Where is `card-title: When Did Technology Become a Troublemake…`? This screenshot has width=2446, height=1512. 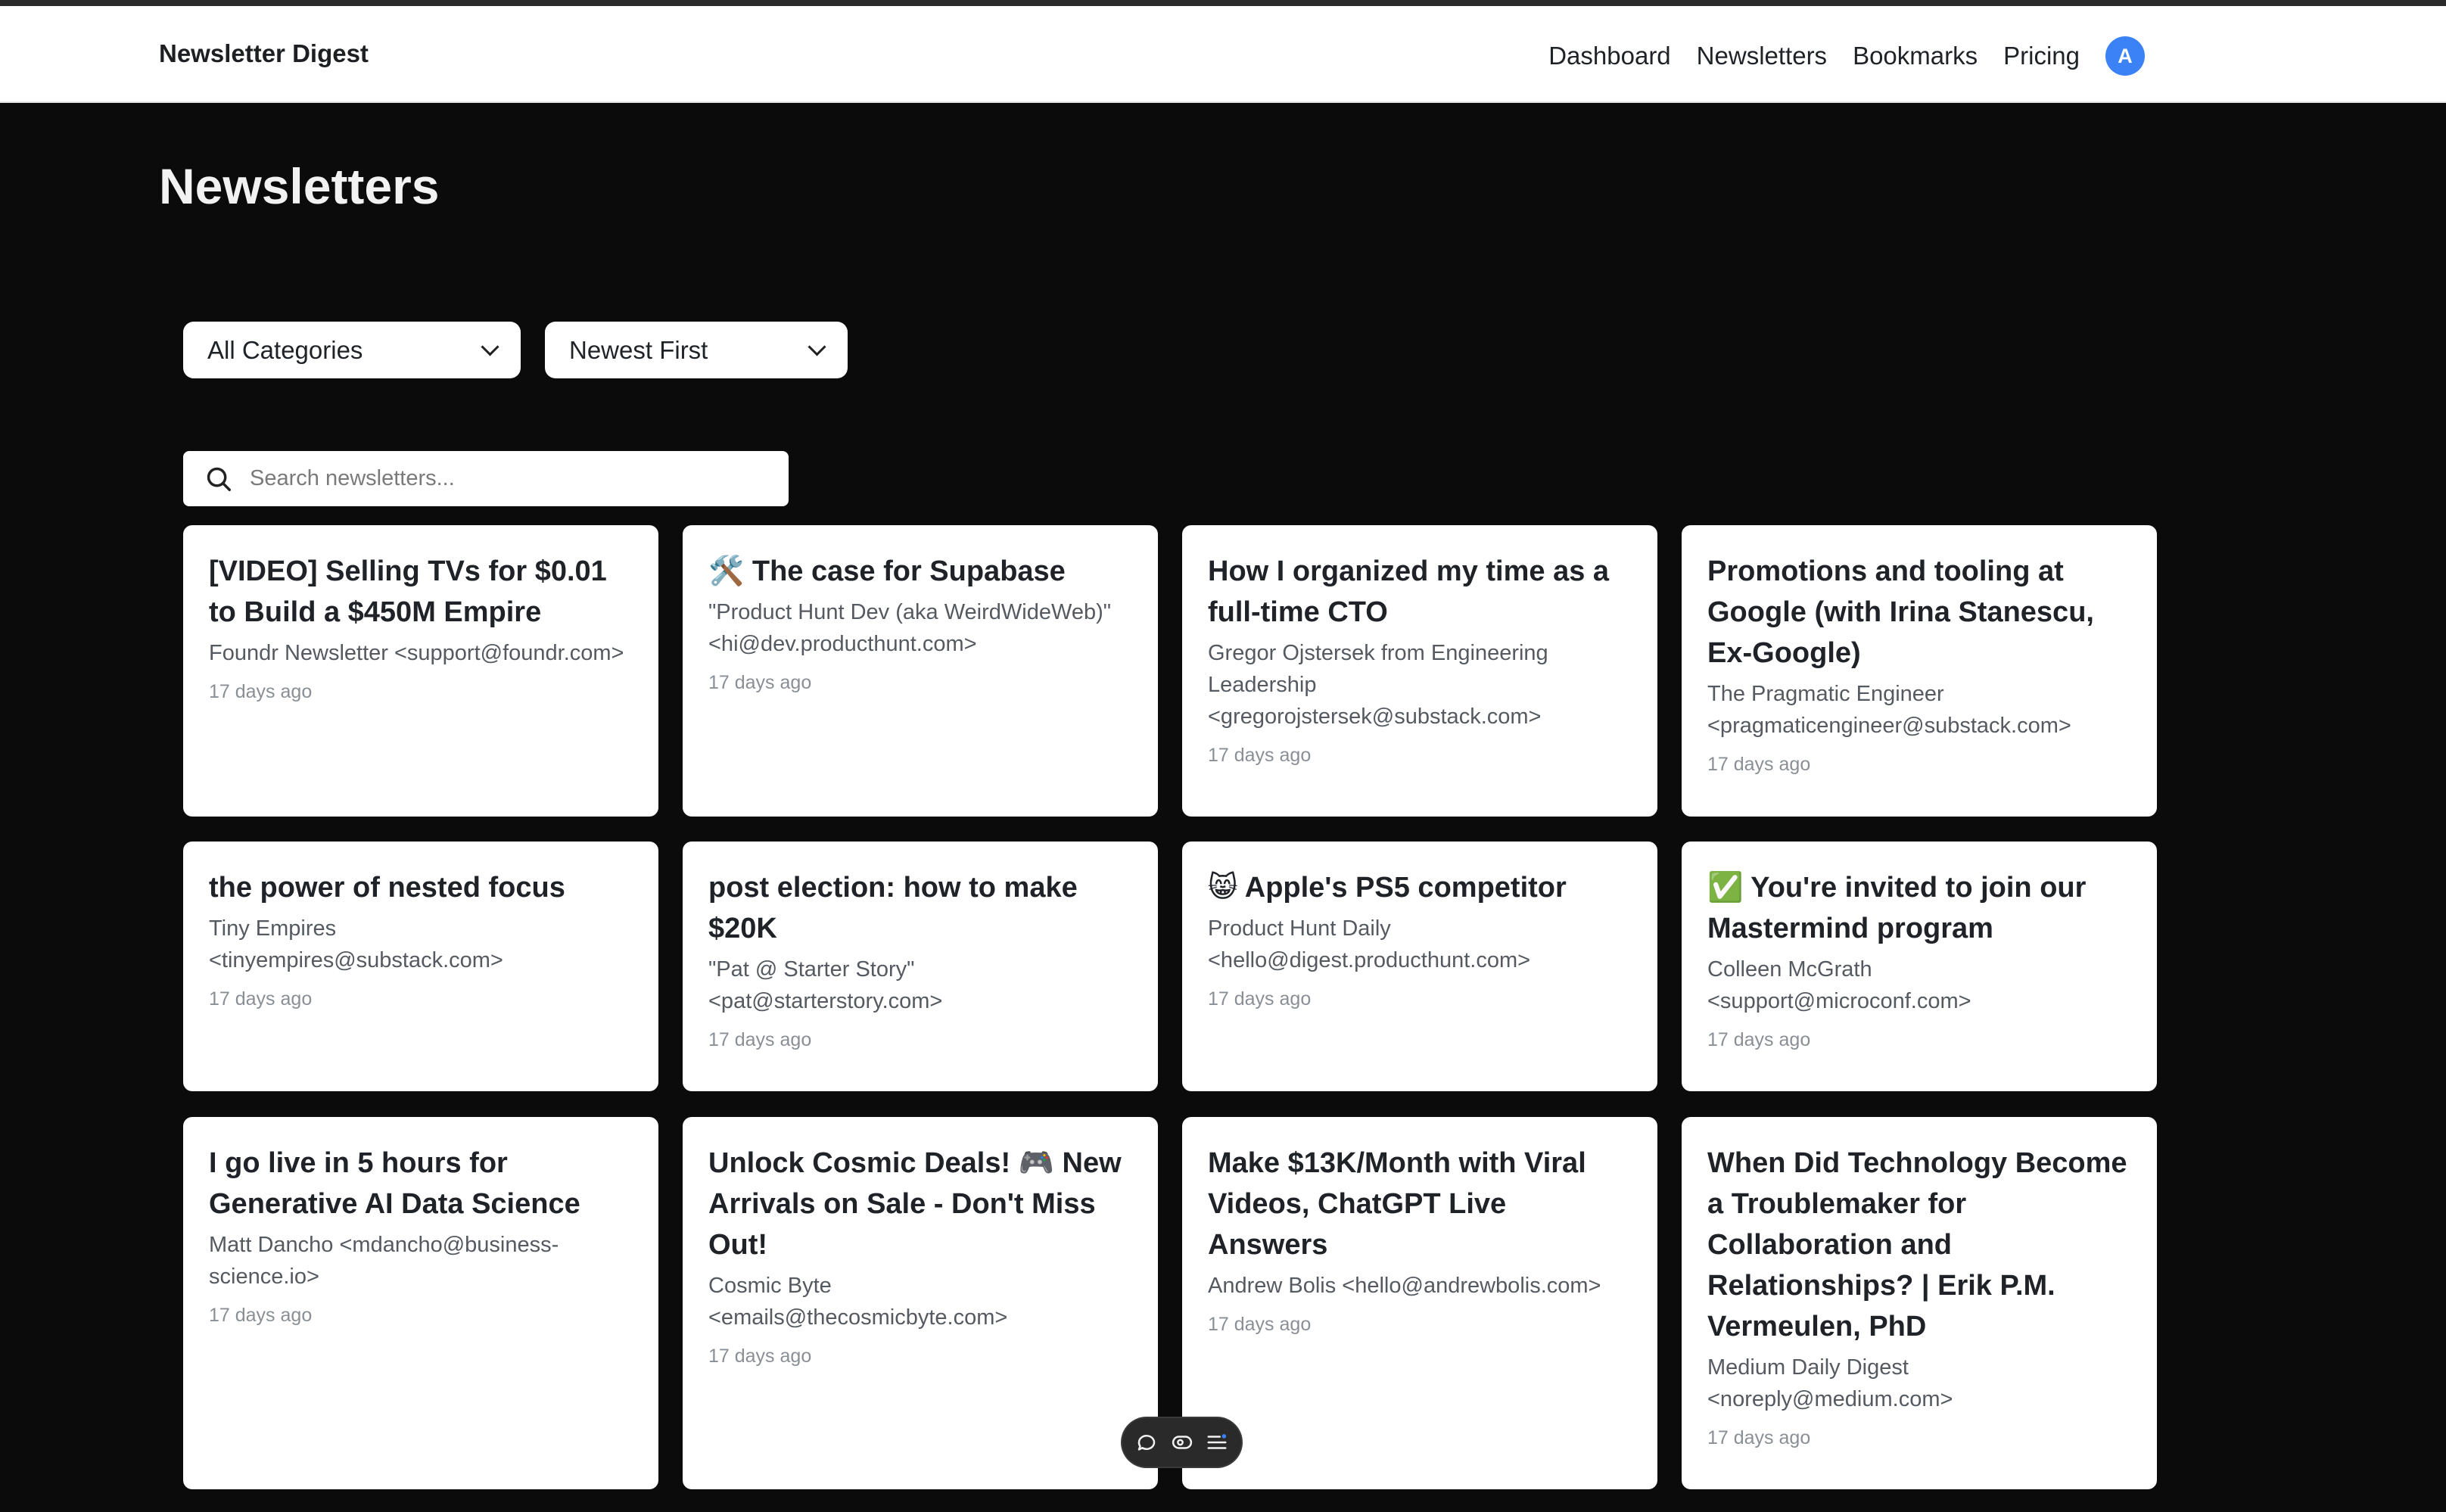 card-title: When Did Technology Become a Troublemake… is located at coordinates (1917, 1244).